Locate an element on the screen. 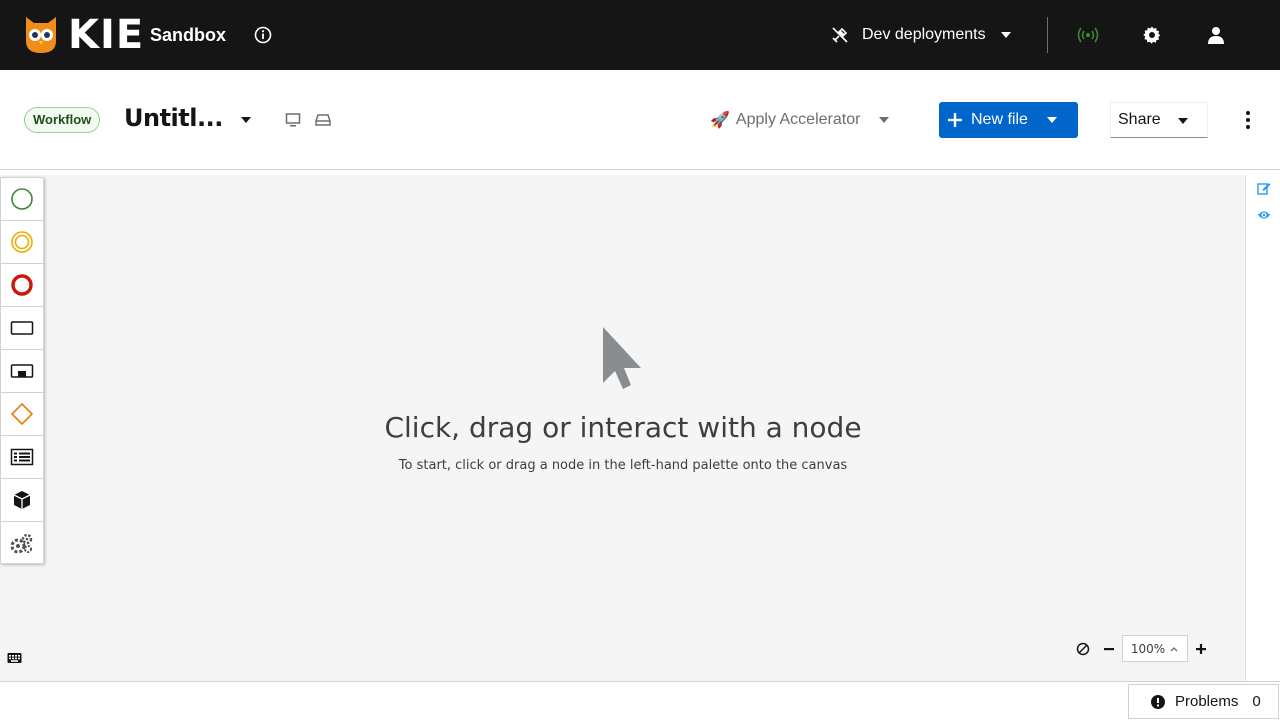  status-bar is located at coordinates (640, 700).